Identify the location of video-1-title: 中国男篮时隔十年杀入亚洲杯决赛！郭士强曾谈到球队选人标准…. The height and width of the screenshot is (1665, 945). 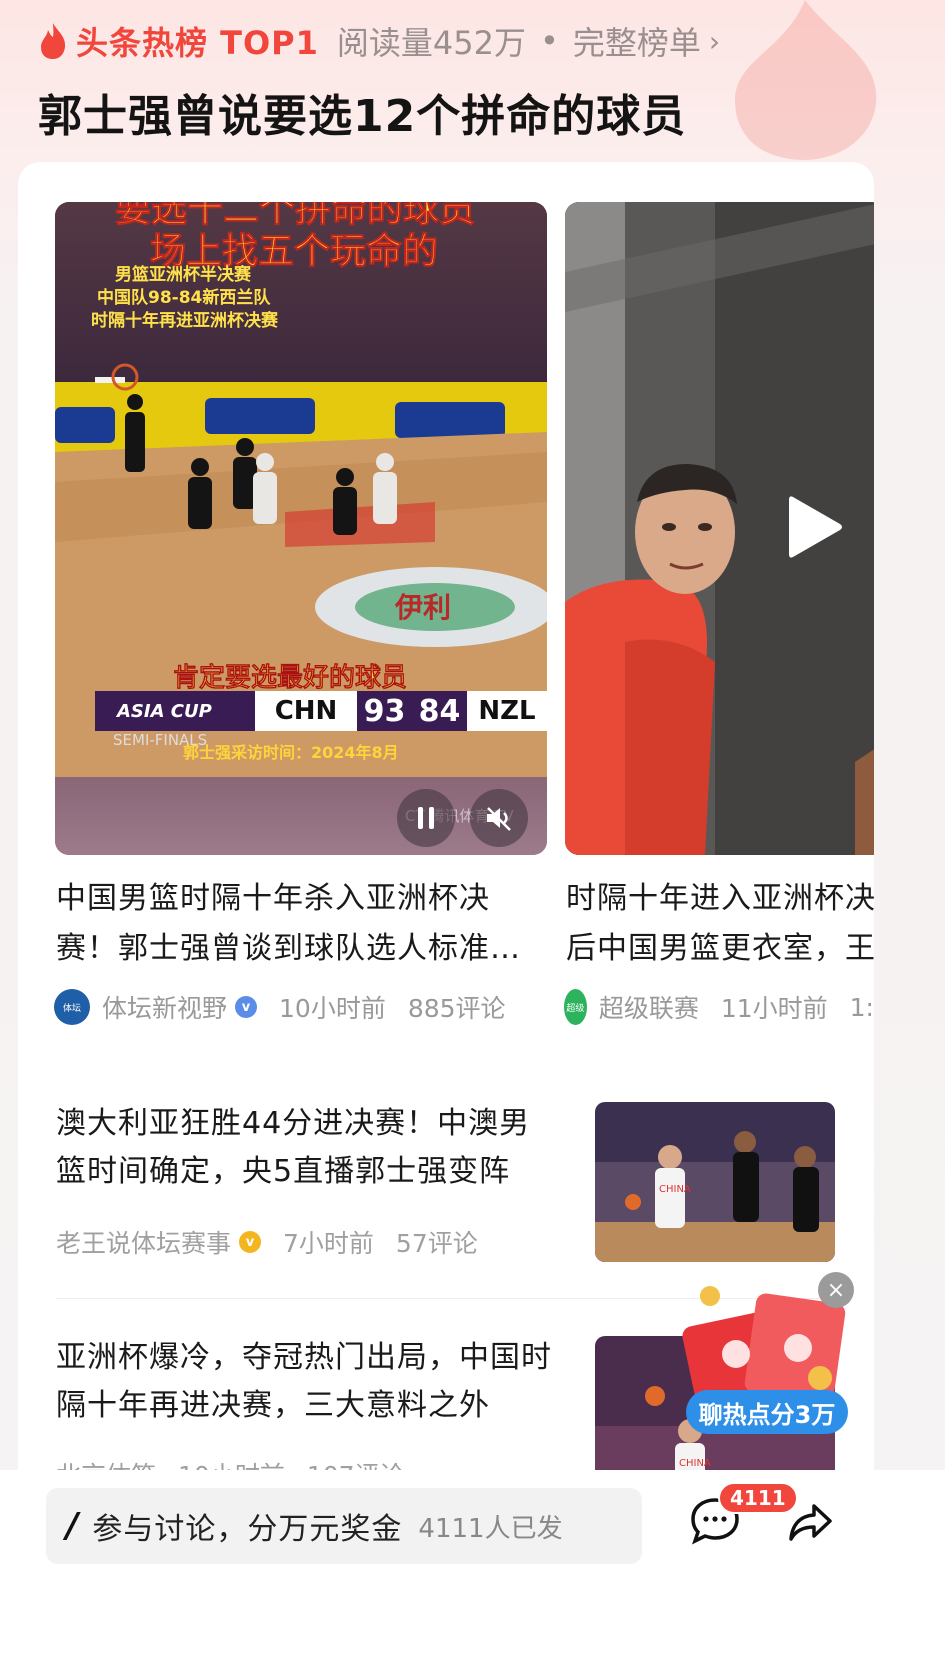
(296, 924).